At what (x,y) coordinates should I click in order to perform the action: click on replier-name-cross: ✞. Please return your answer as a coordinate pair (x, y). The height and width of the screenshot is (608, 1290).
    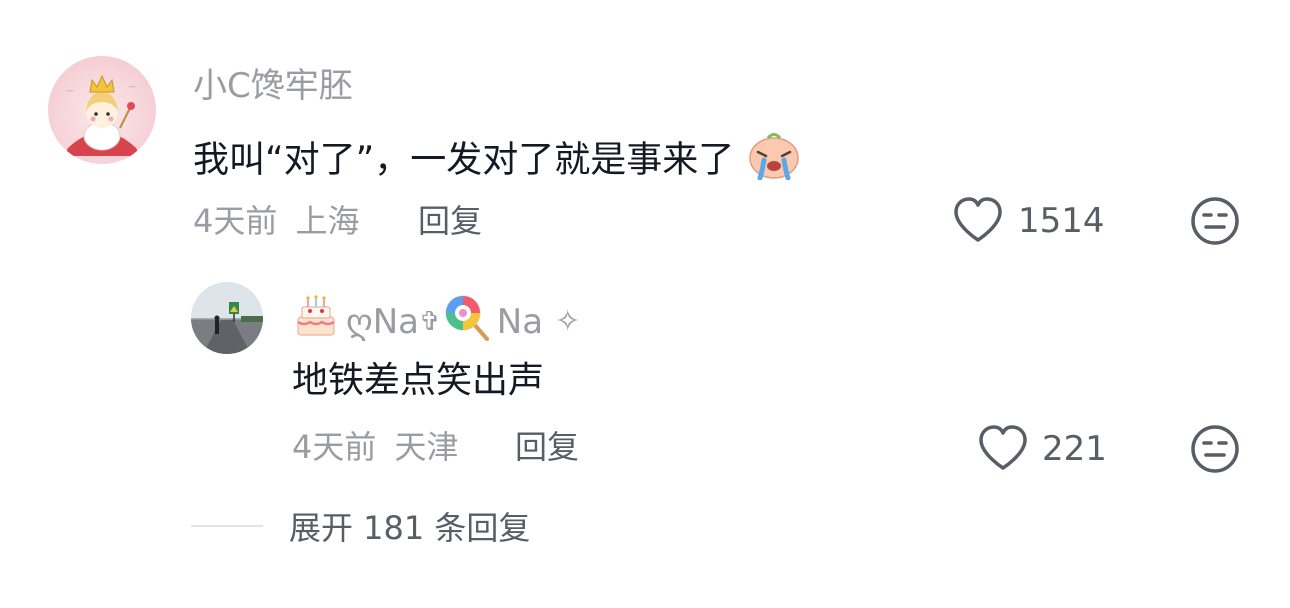
    Looking at the image, I should click on (430, 321).